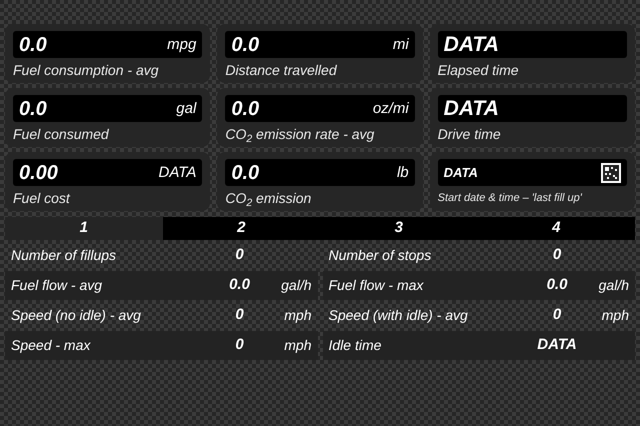  Describe the element at coordinates (57, 285) in the screenshot. I see `stat-label: Fuel flow - avg` at that location.